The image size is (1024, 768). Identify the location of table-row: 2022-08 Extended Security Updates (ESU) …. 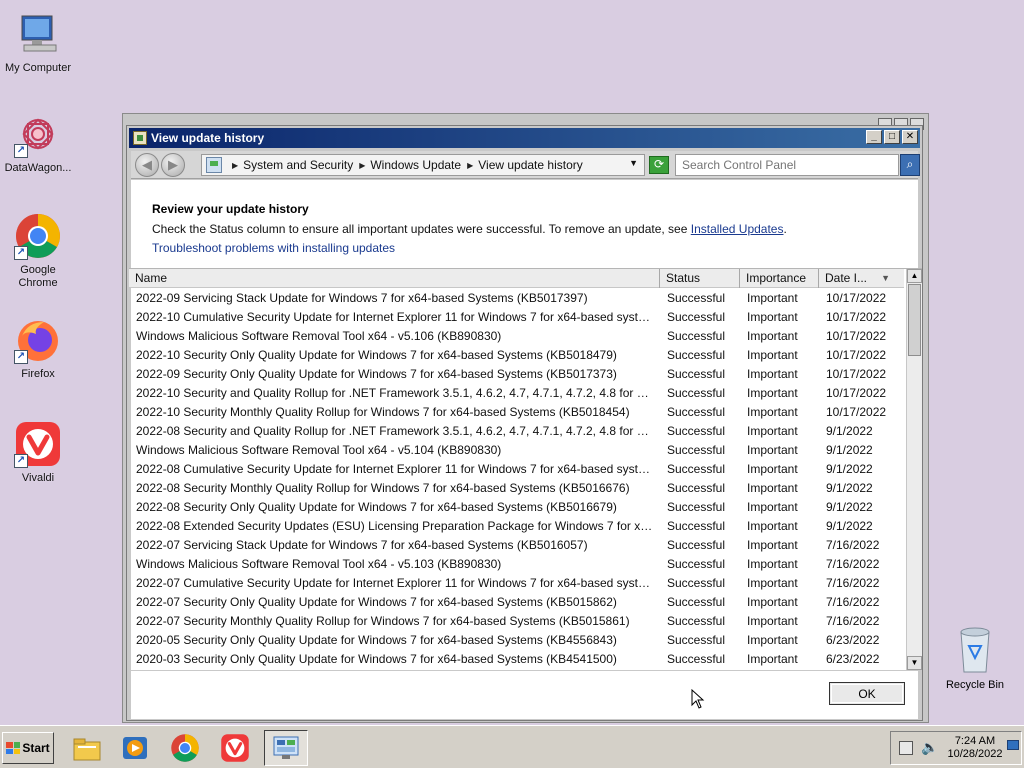
(516, 526).